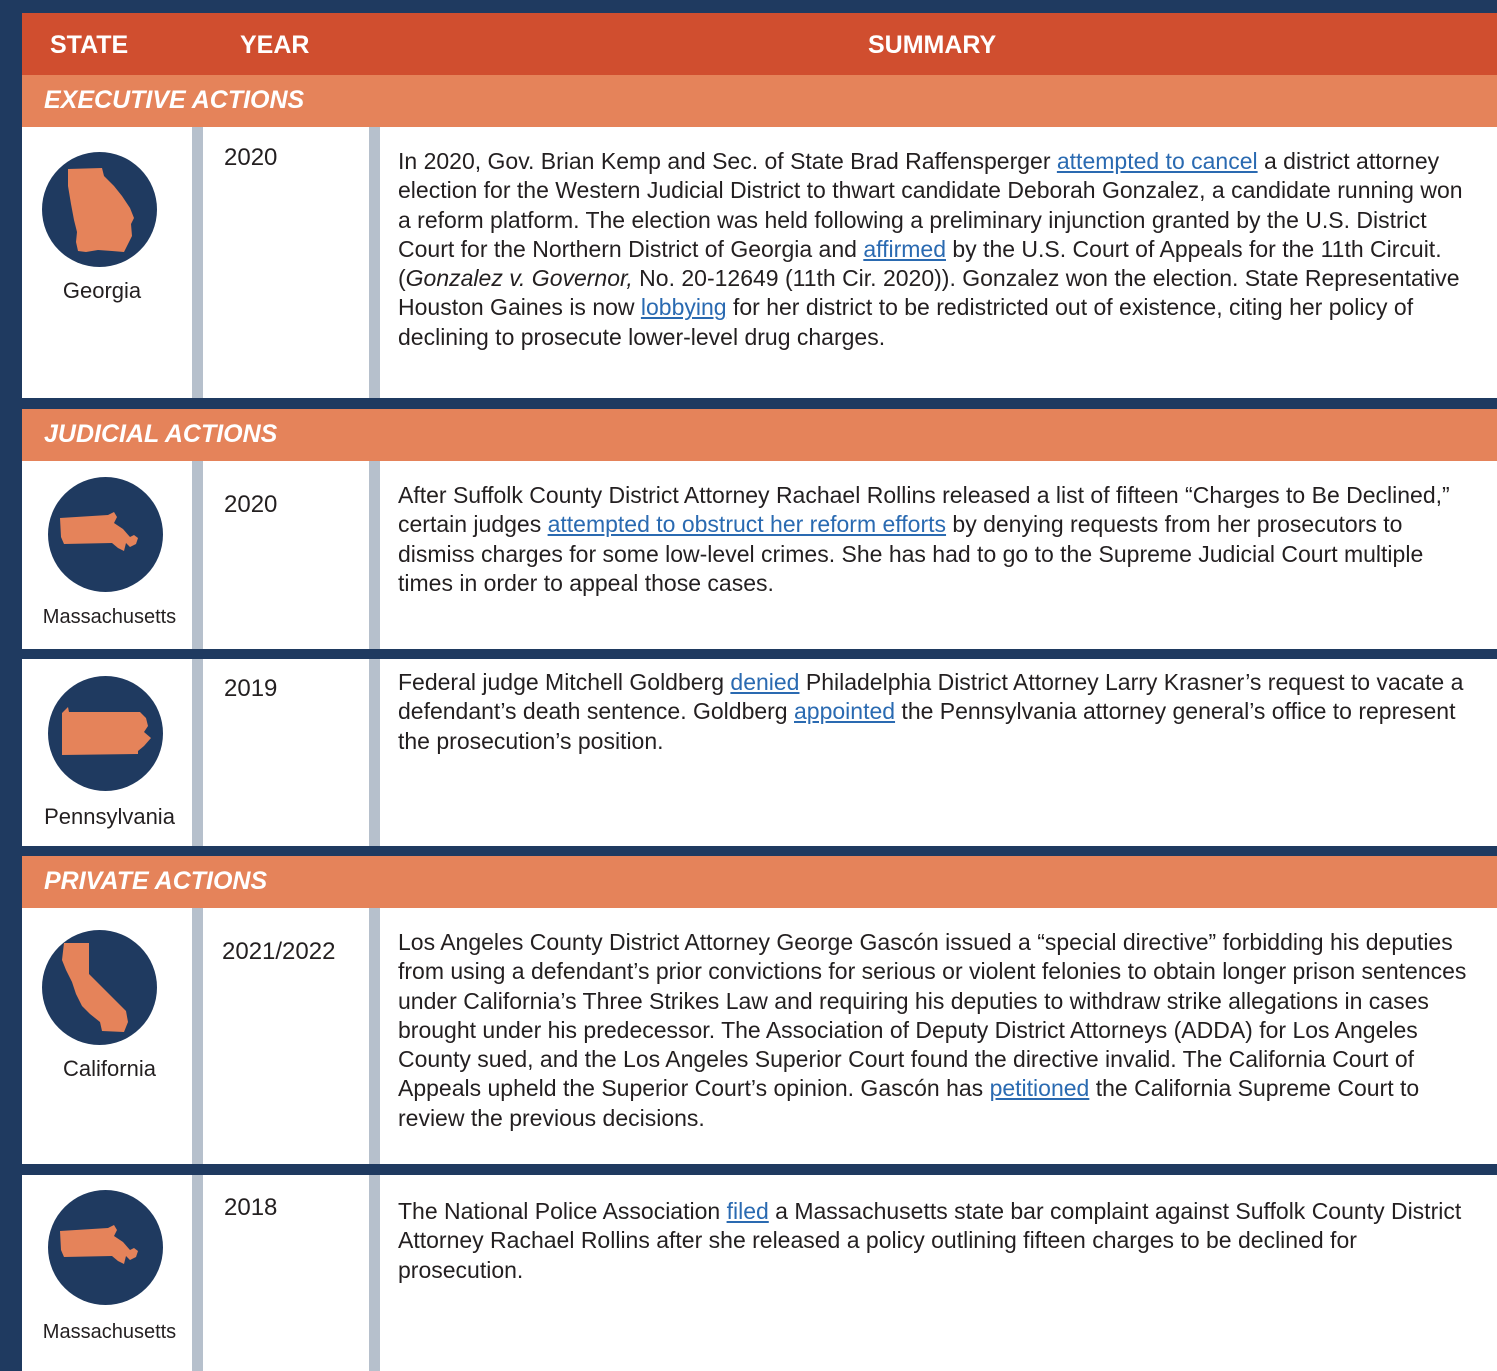  What do you see at coordinates (11, 685) in the screenshot?
I see `frame-left` at bounding box center [11, 685].